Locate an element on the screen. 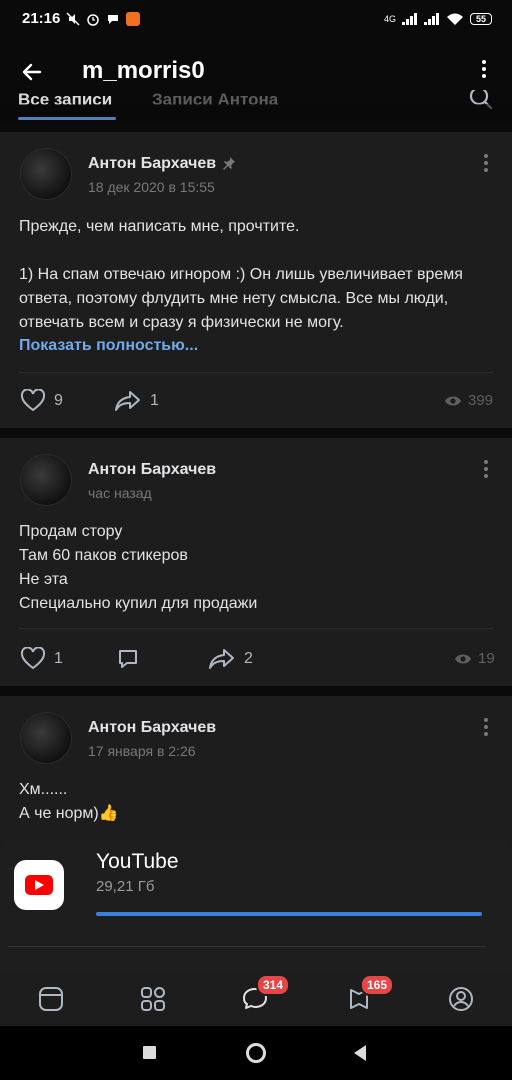  back-arrow-icon is located at coordinates (32, 72).